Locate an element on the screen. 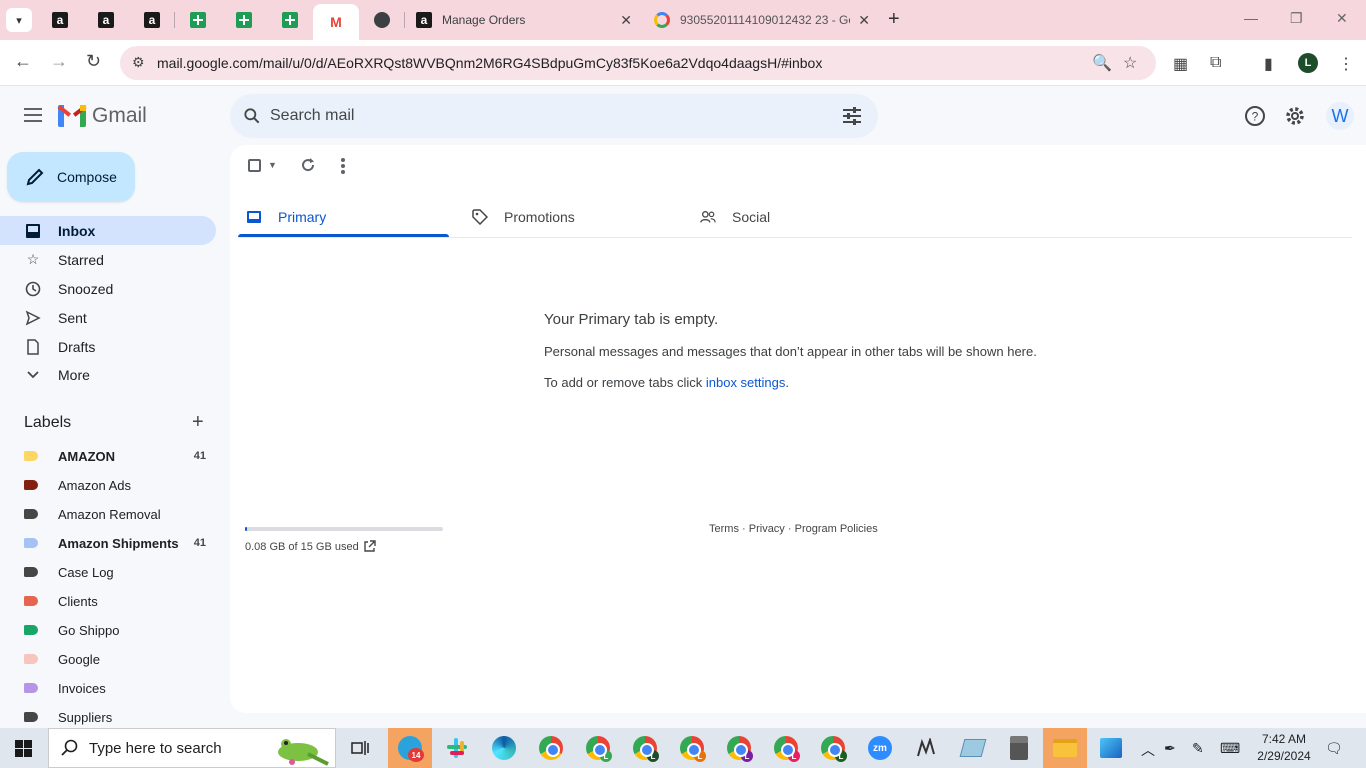 This screenshot has height=768, width=1366. reload-button: ↻ is located at coordinates (93, 61).